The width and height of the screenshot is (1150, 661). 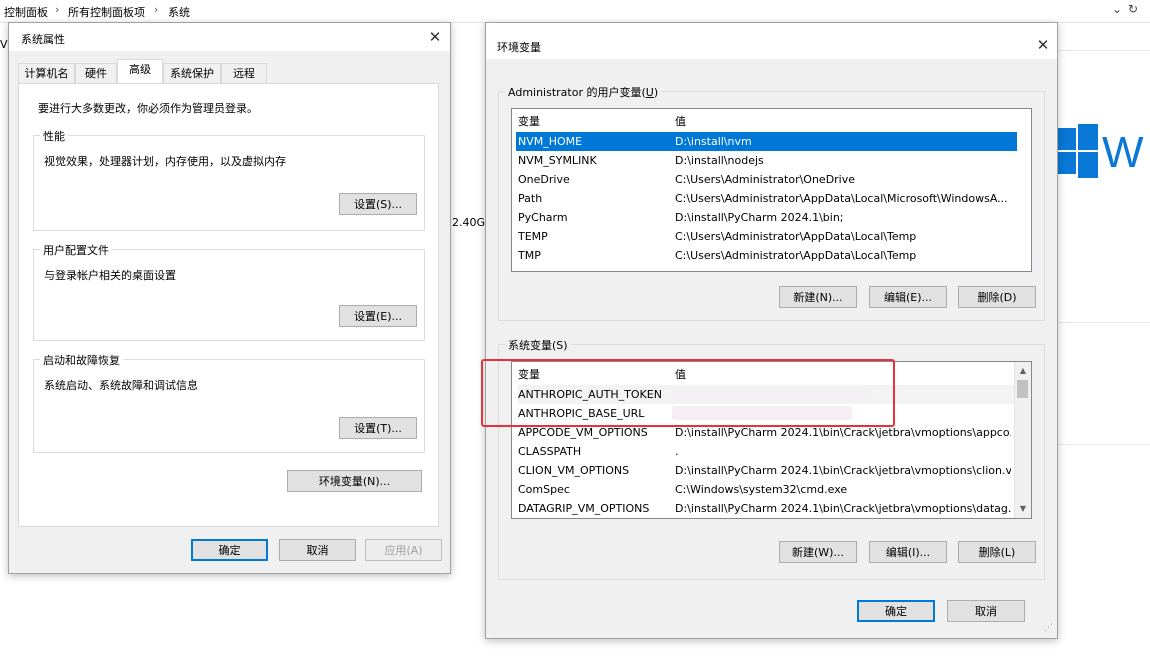 I want to click on variable-value: C:\Windows\system32\cmd.exe, so click(x=761, y=489).